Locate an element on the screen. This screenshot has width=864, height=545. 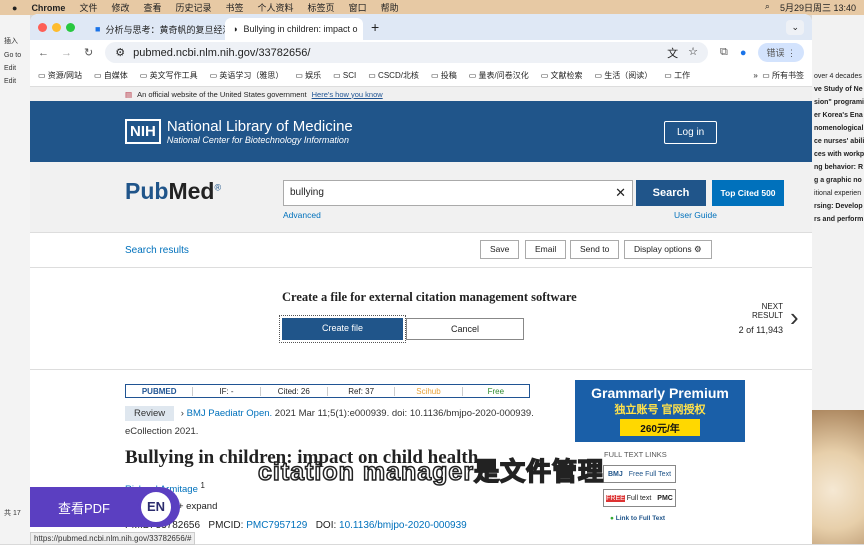
back-icon: ← is located at coordinates (43, 53).